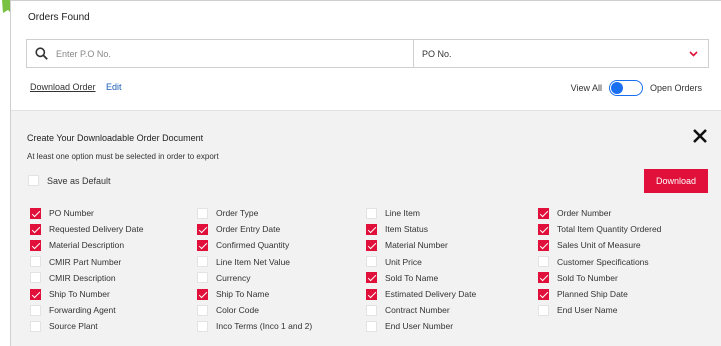  I want to click on open-orders-label: Open Orders, so click(675, 88).